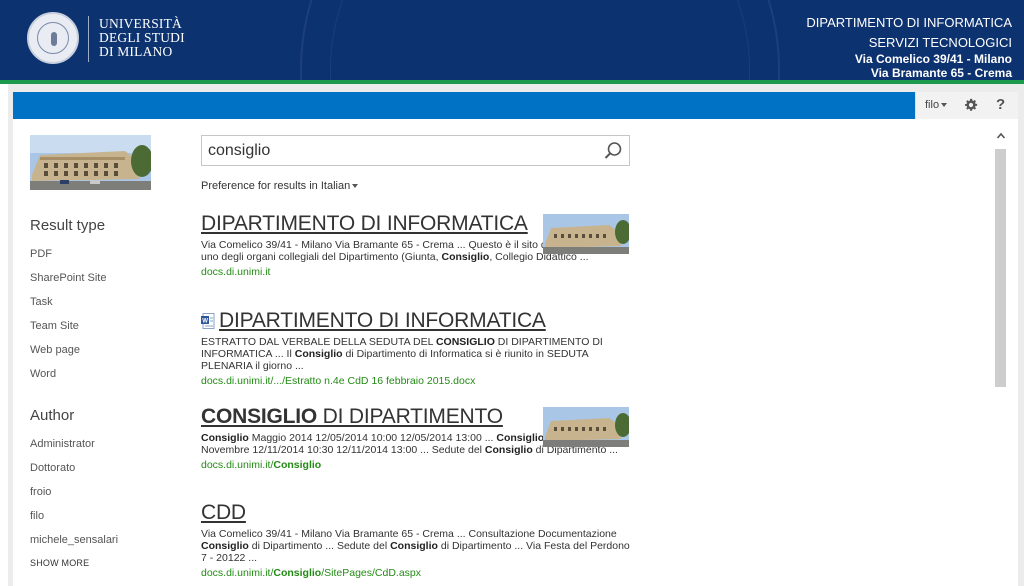  I want to click on refiner-item-author-administrator: Administrator, so click(62, 444).